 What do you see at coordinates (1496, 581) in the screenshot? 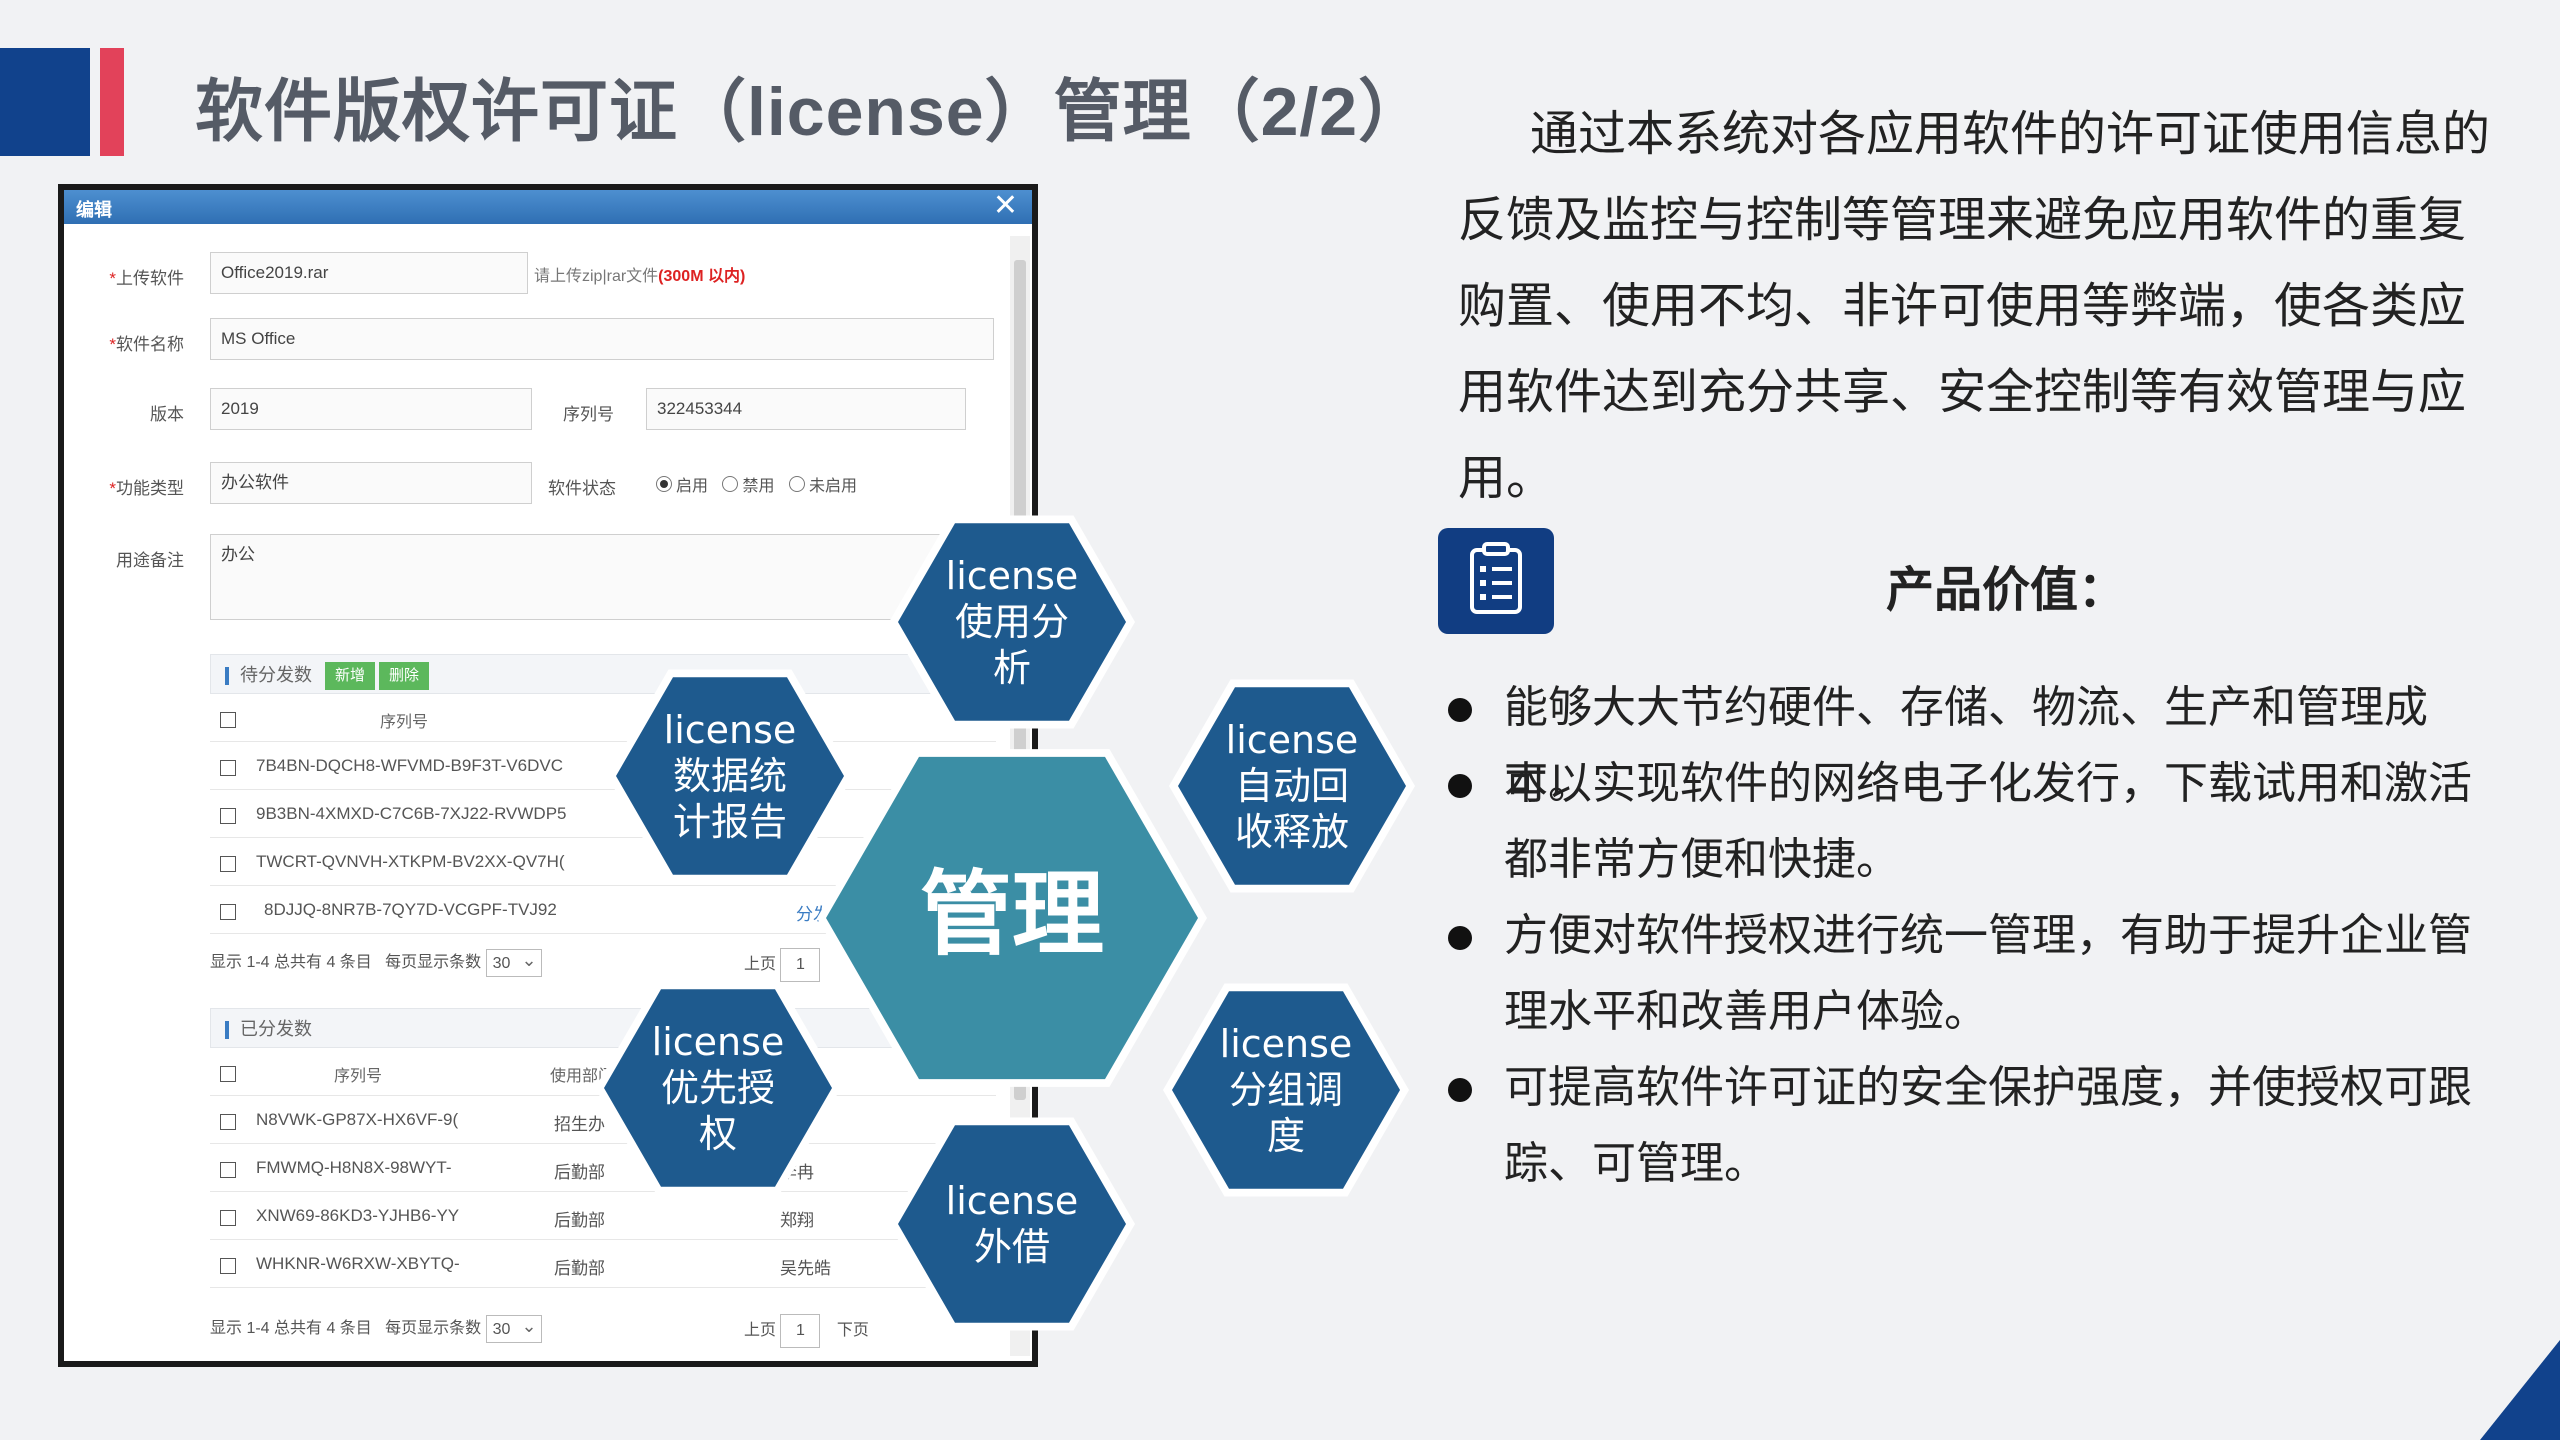
I see `clipboard-list-icon` at bounding box center [1496, 581].